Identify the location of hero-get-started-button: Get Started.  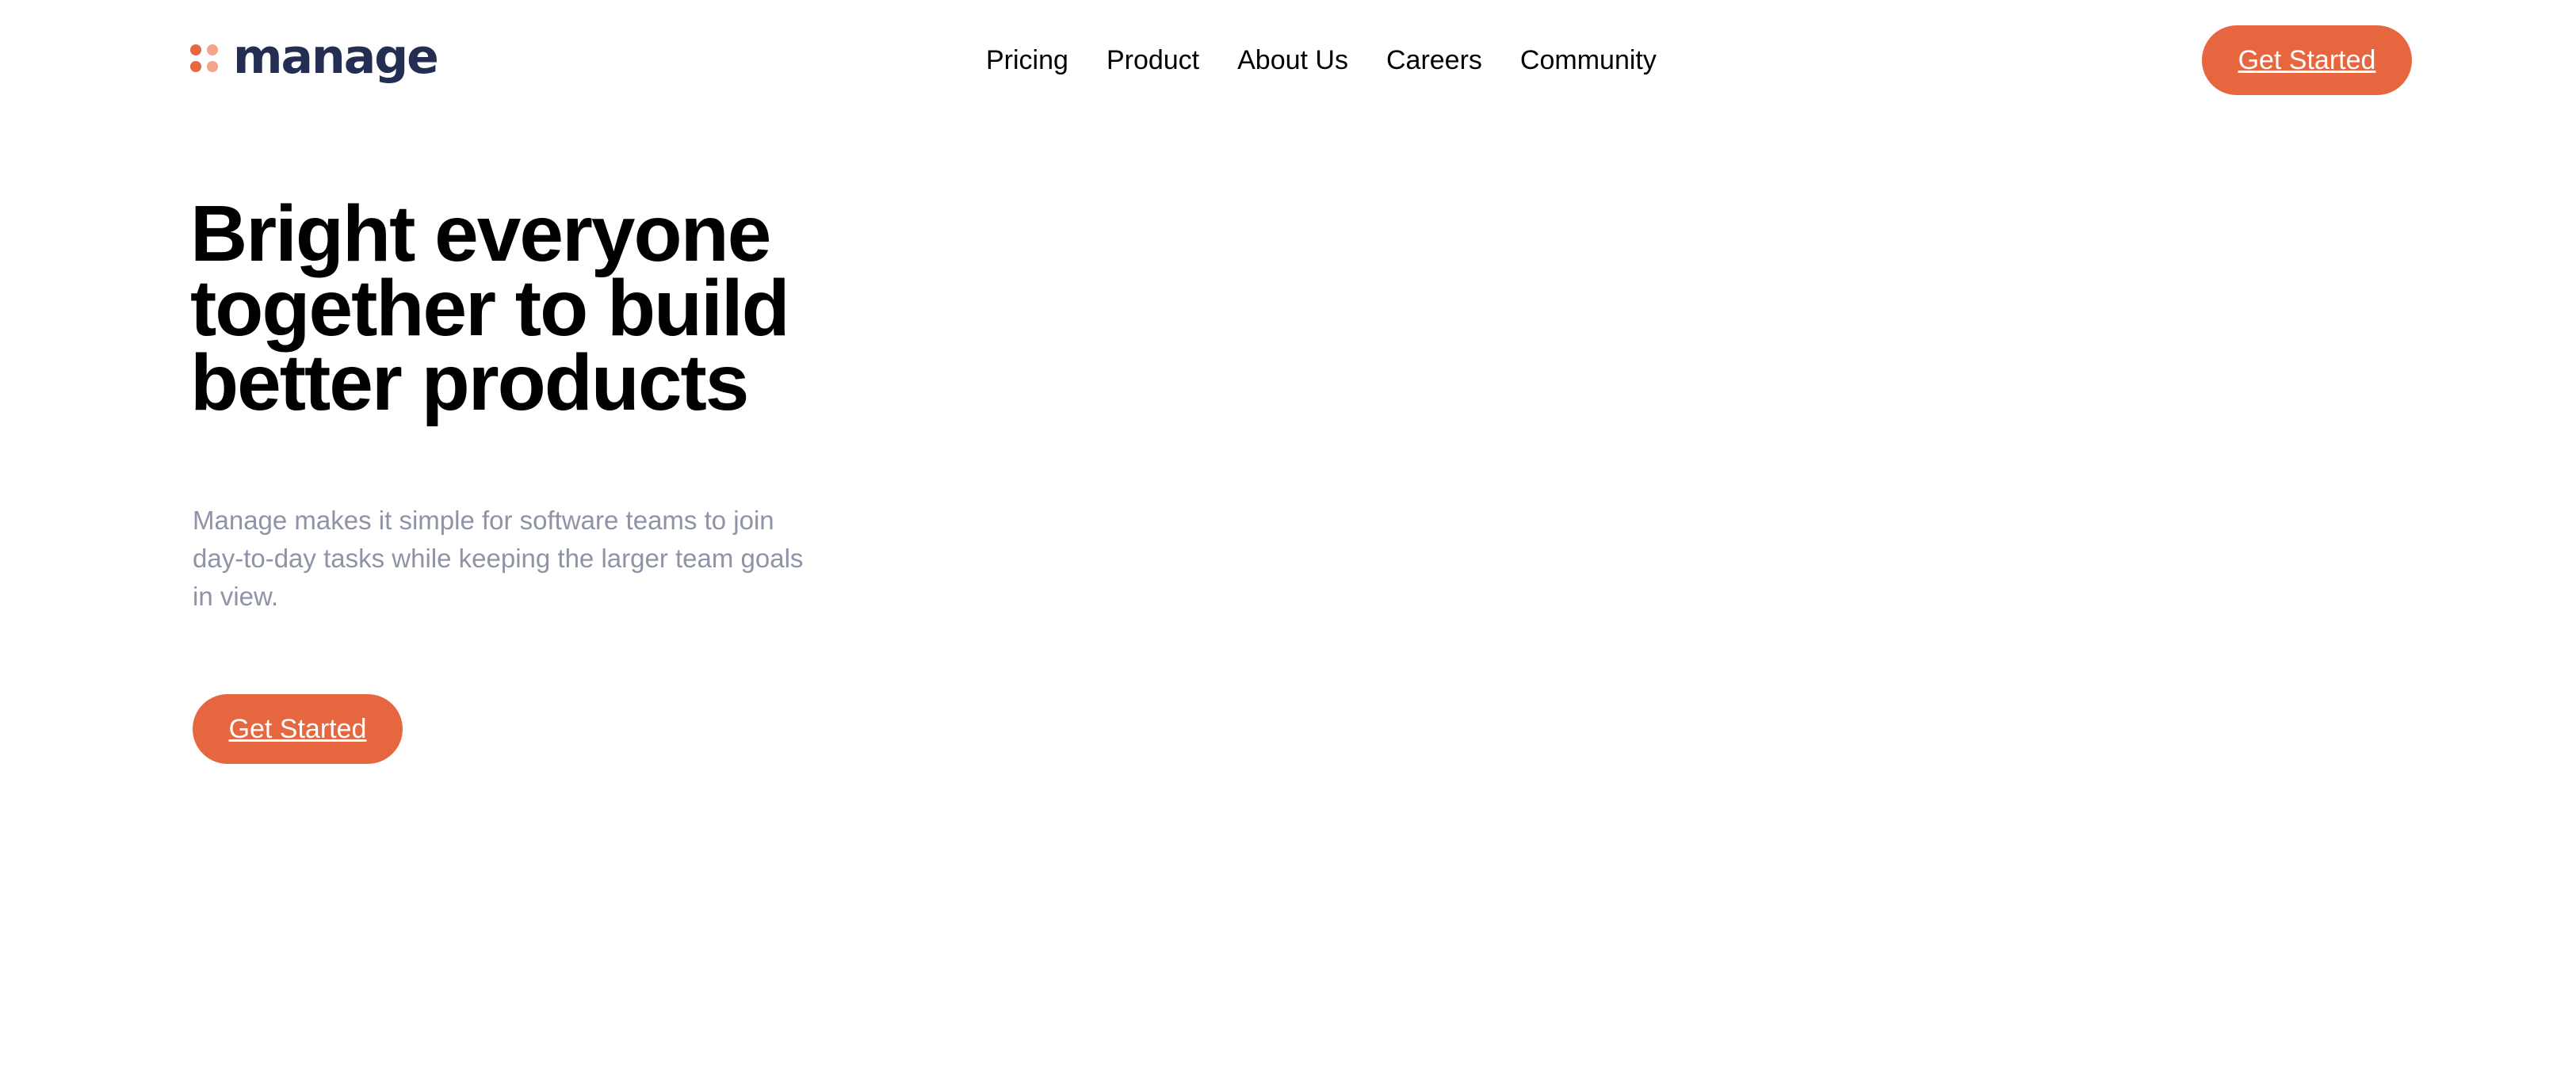
(298, 729).